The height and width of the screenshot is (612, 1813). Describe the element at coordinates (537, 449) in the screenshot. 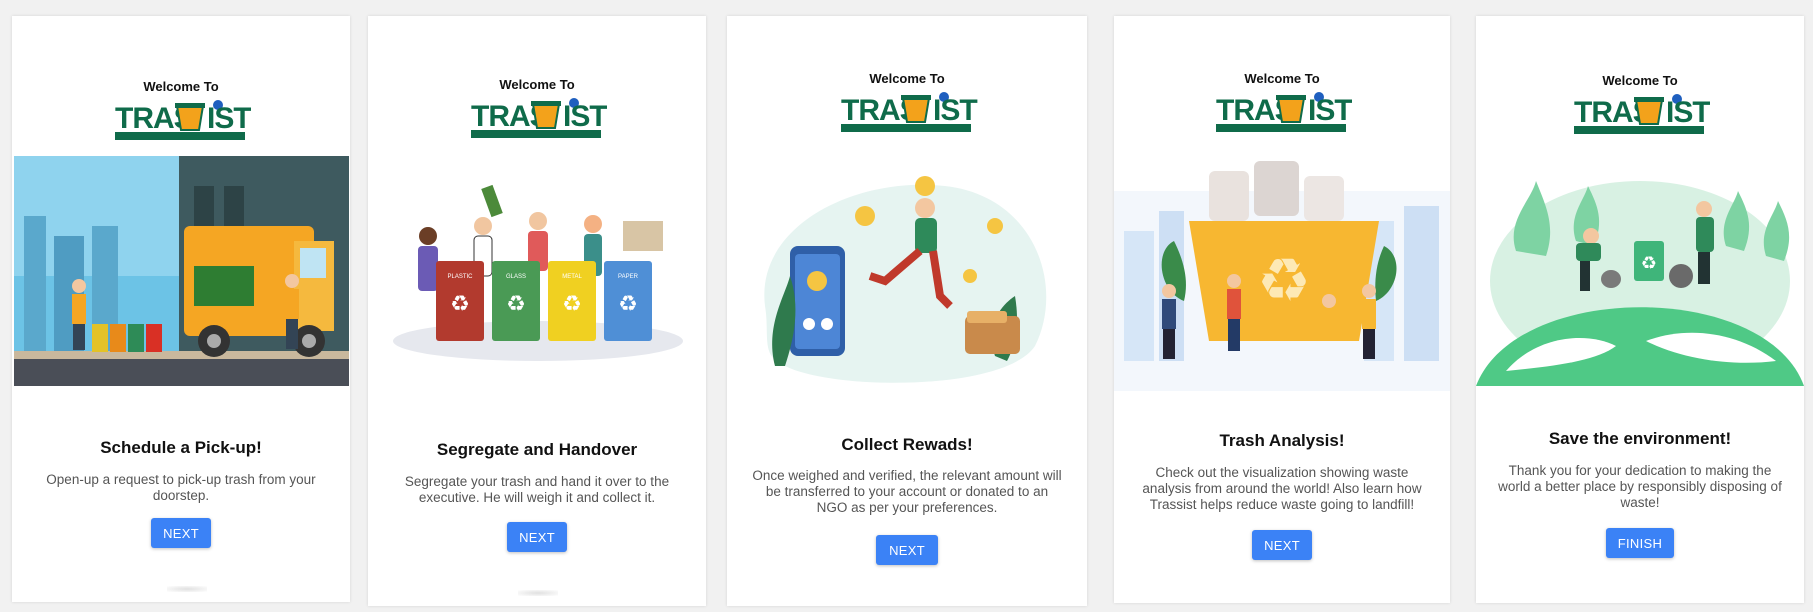

I see `card-title: Segregate and Handover` at that location.